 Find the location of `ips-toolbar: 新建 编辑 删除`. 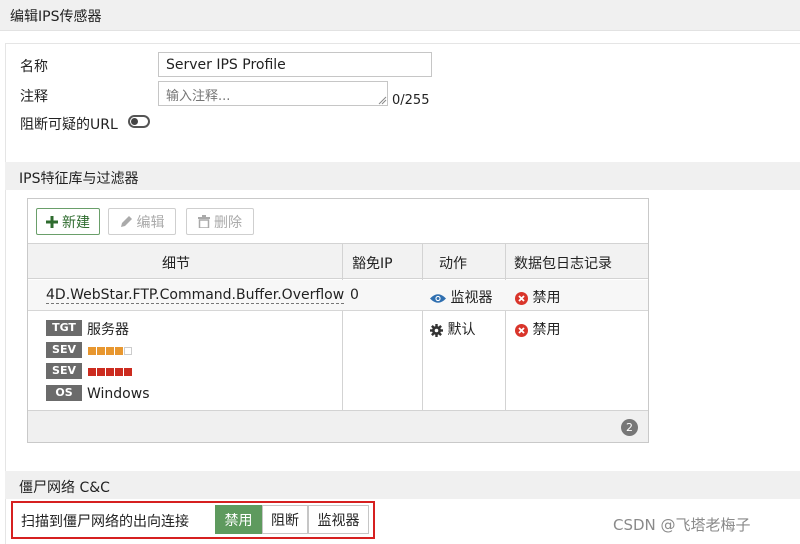

ips-toolbar: 新建 编辑 删除 is located at coordinates (338, 221).